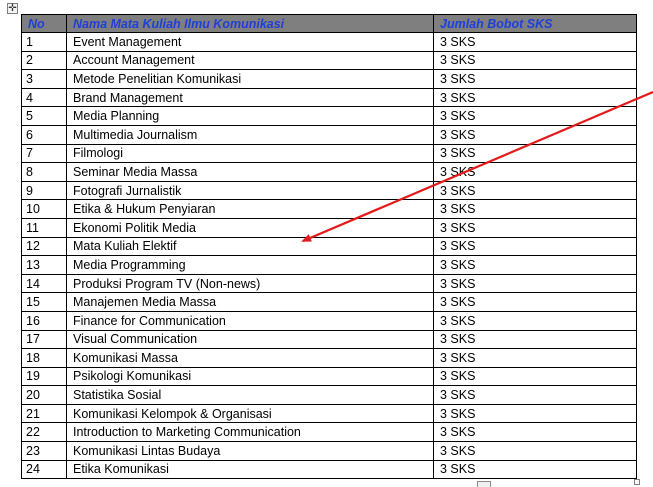 This screenshot has width=653, height=487. Describe the element at coordinates (44, 227) in the screenshot. I see `cell-no: 11` at that location.